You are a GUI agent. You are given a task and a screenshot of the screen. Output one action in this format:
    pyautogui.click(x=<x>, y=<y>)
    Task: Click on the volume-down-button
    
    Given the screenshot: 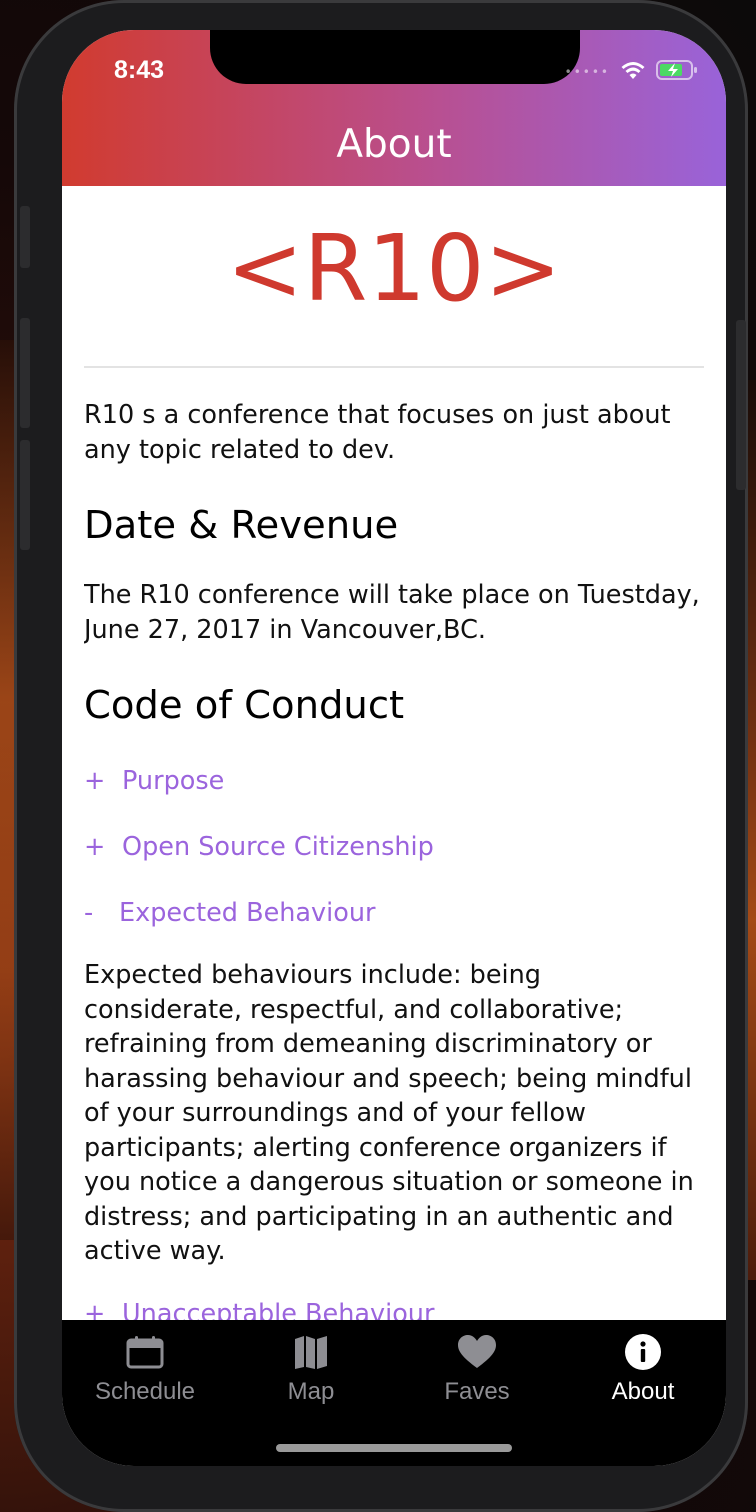 What is the action you would take?
    pyautogui.click(x=25, y=495)
    